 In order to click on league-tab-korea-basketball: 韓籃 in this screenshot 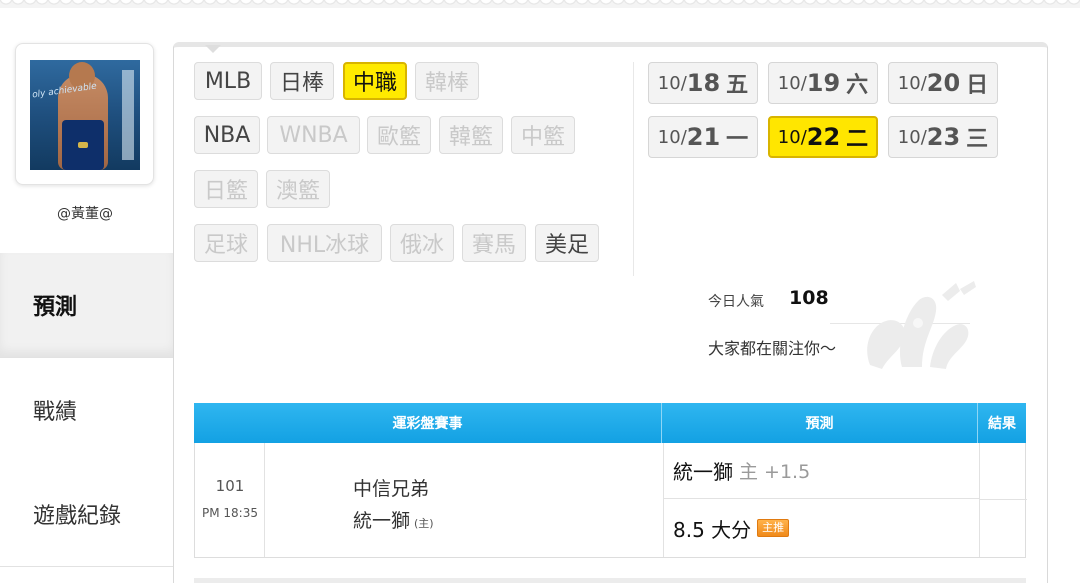, I will do `click(471, 135)`.